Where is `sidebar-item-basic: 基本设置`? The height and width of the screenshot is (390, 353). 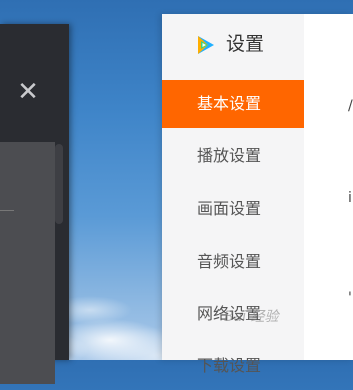
sidebar-item-basic: 基本设置 is located at coordinates (233, 104).